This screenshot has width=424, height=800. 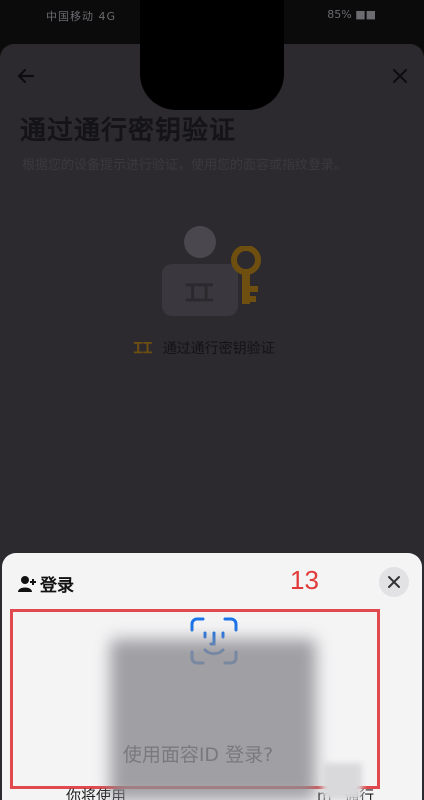 What do you see at coordinates (27, 583) in the screenshot?
I see `user-icon` at bounding box center [27, 583].